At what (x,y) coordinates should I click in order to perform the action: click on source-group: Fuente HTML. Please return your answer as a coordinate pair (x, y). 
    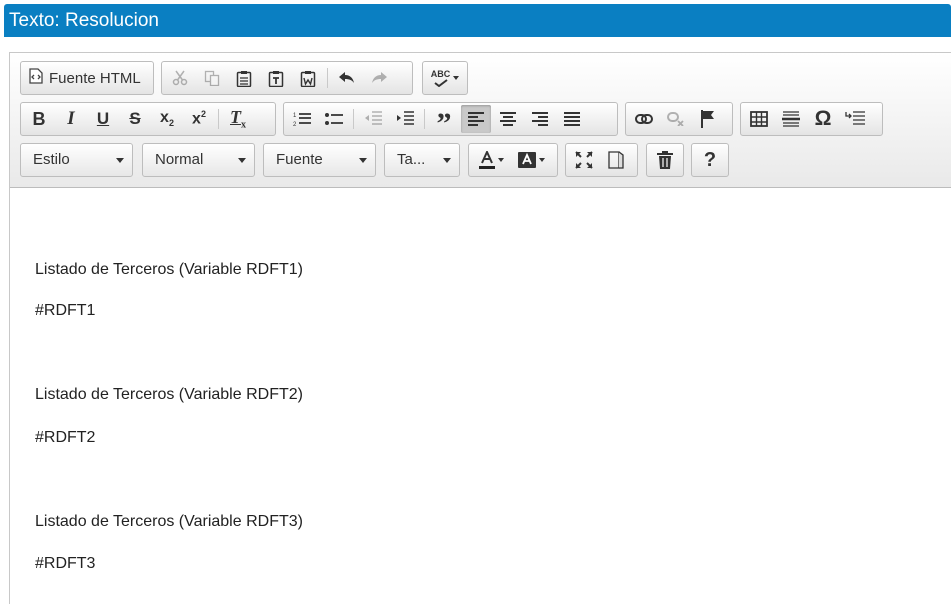
    Looking at the image, I should click on (87, 78).